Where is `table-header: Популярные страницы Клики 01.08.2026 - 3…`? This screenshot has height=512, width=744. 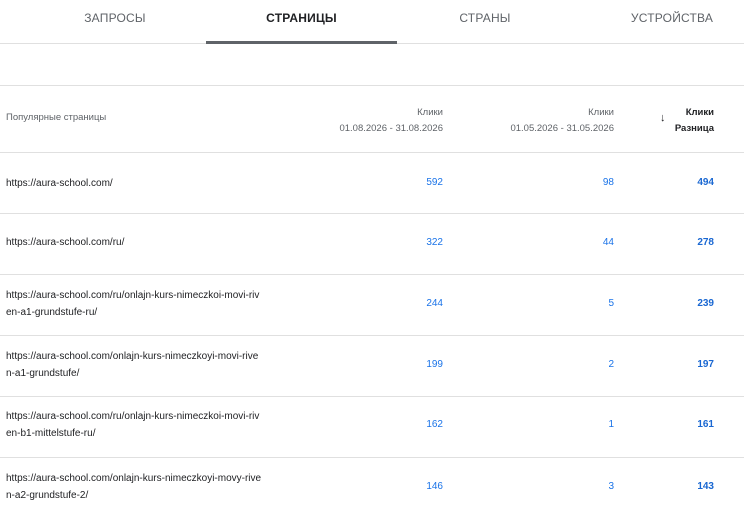
table-header: Популярные страницы Клики 01.08.2026 - 3… is located at coordinates (372, 119).